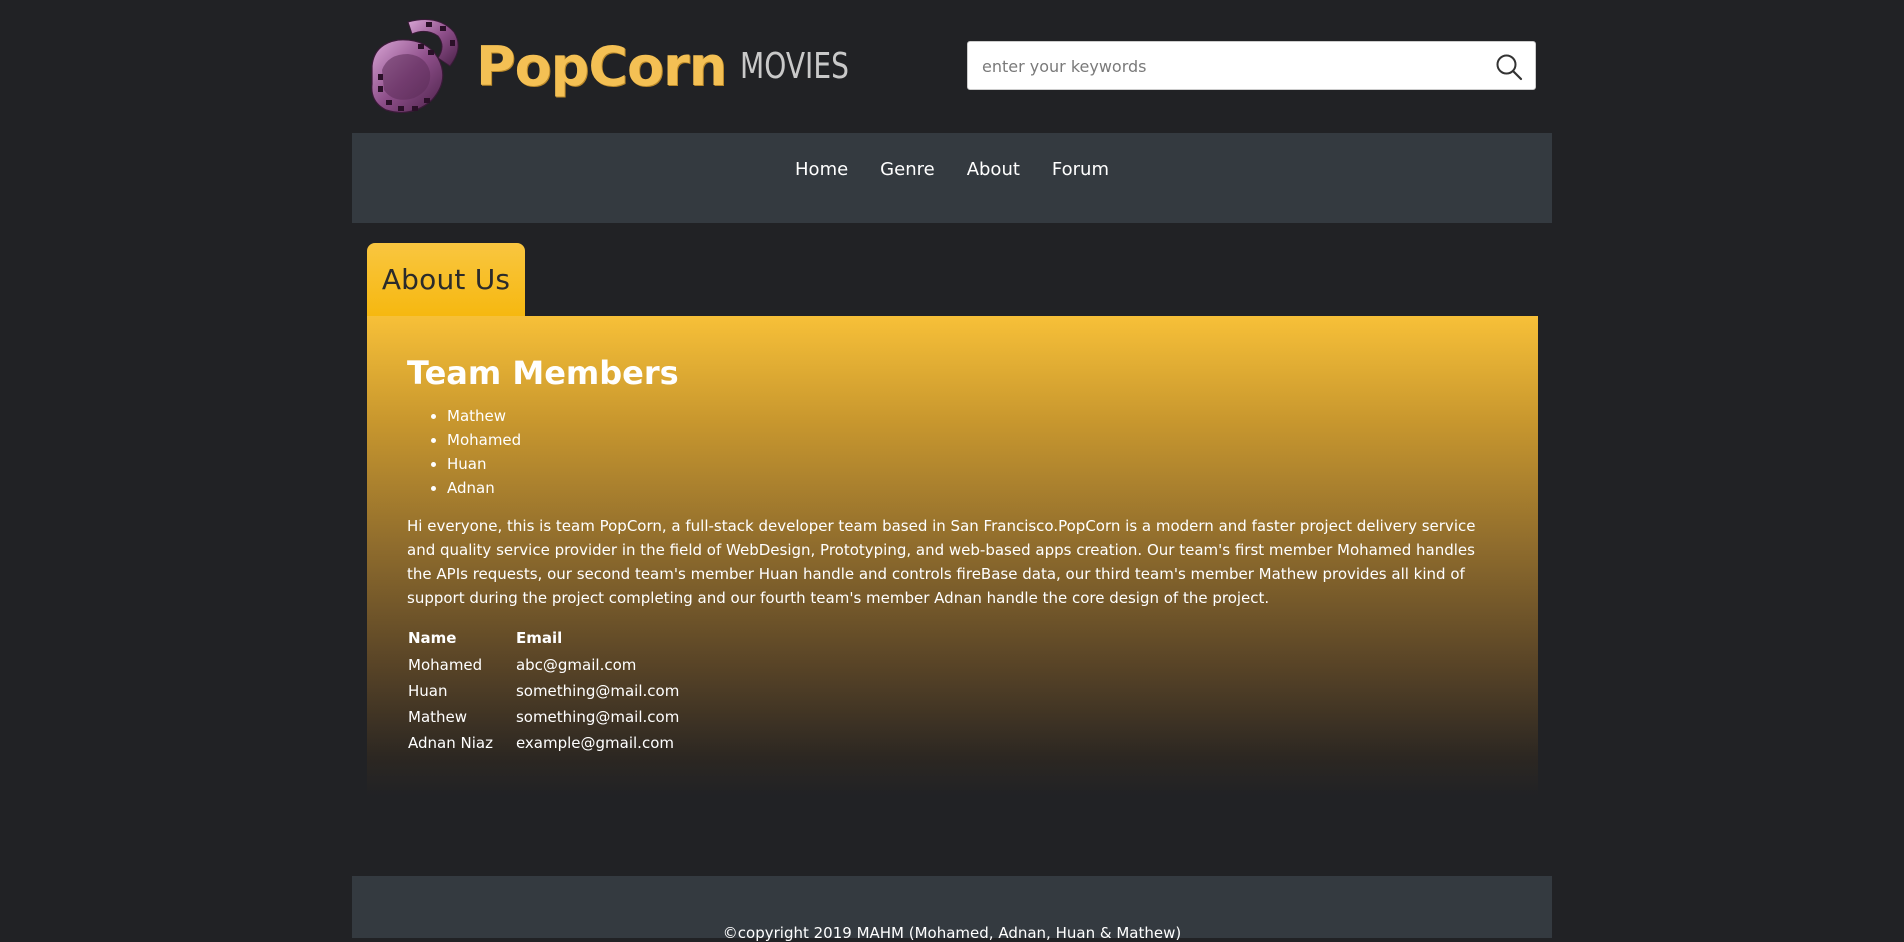 The width and height of the screenshot is (1904, 942). I want to click on main-nav: Home Genre About Forum, so click(952, 178).